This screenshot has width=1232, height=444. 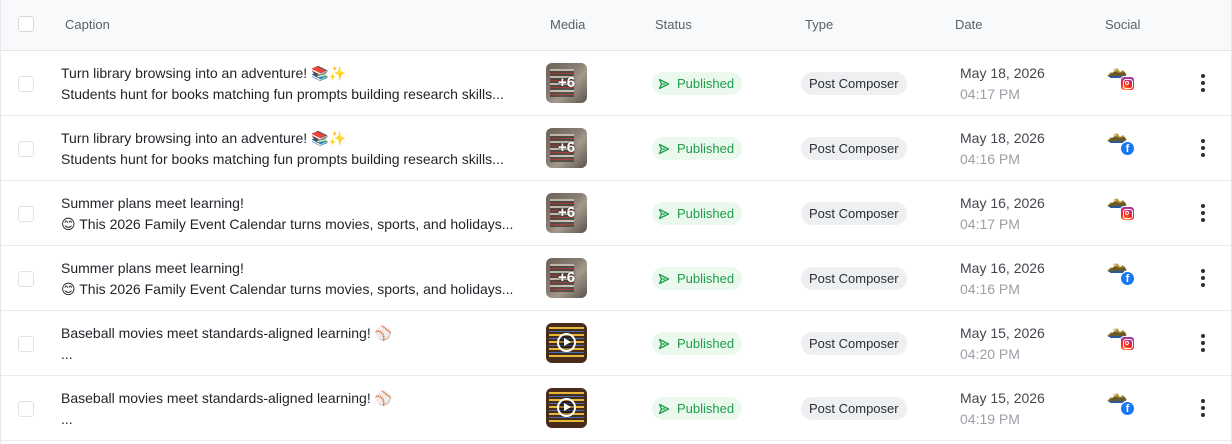 What do you see at coordinates (990, 354) in the screenshot?
I see `post-time: 04:20 PM` at bounding box center [990, 354].